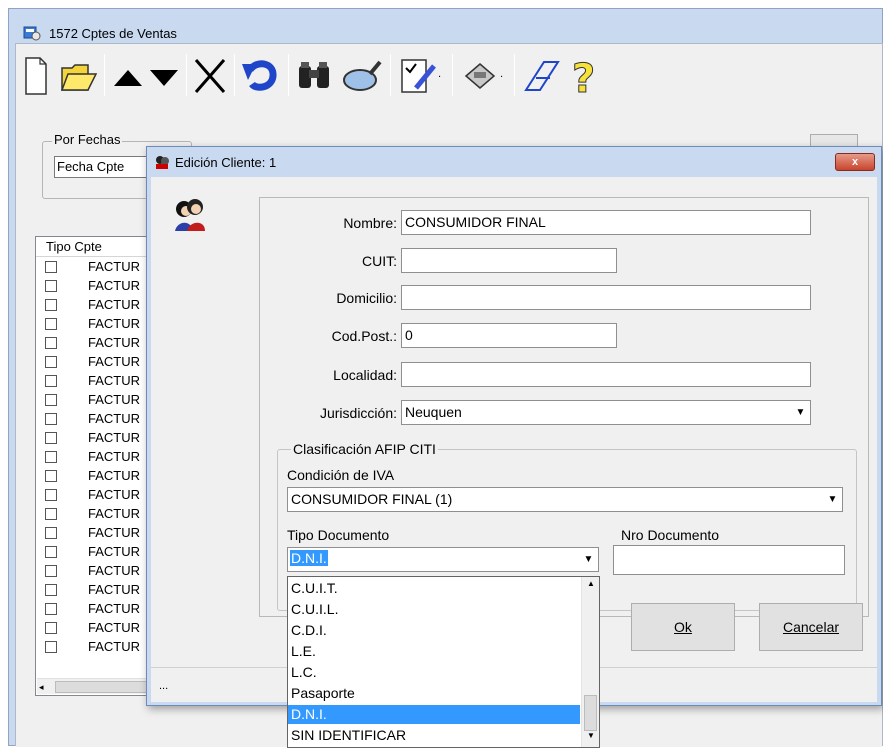 The image size is (883, 753). I want to click on dropdown-scrollbar: ▲ ▼, so click(590, 662).